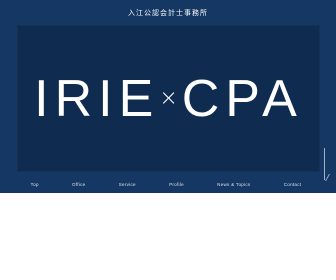  What do you see at coordinates (293, 184) in the screenshot?
I see `nav-item-contact: Contact` at bounding box center [293, 184].